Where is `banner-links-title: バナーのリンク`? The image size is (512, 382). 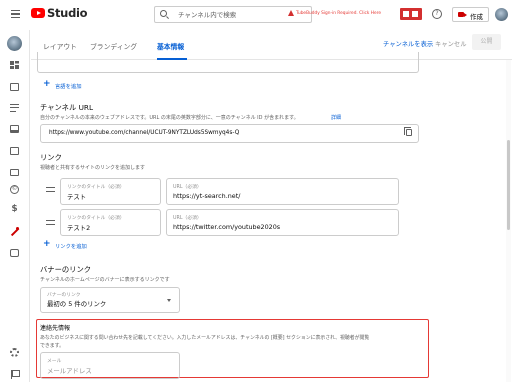 banner-links-title: バナーのリンク is located at coordinates (66, 269).